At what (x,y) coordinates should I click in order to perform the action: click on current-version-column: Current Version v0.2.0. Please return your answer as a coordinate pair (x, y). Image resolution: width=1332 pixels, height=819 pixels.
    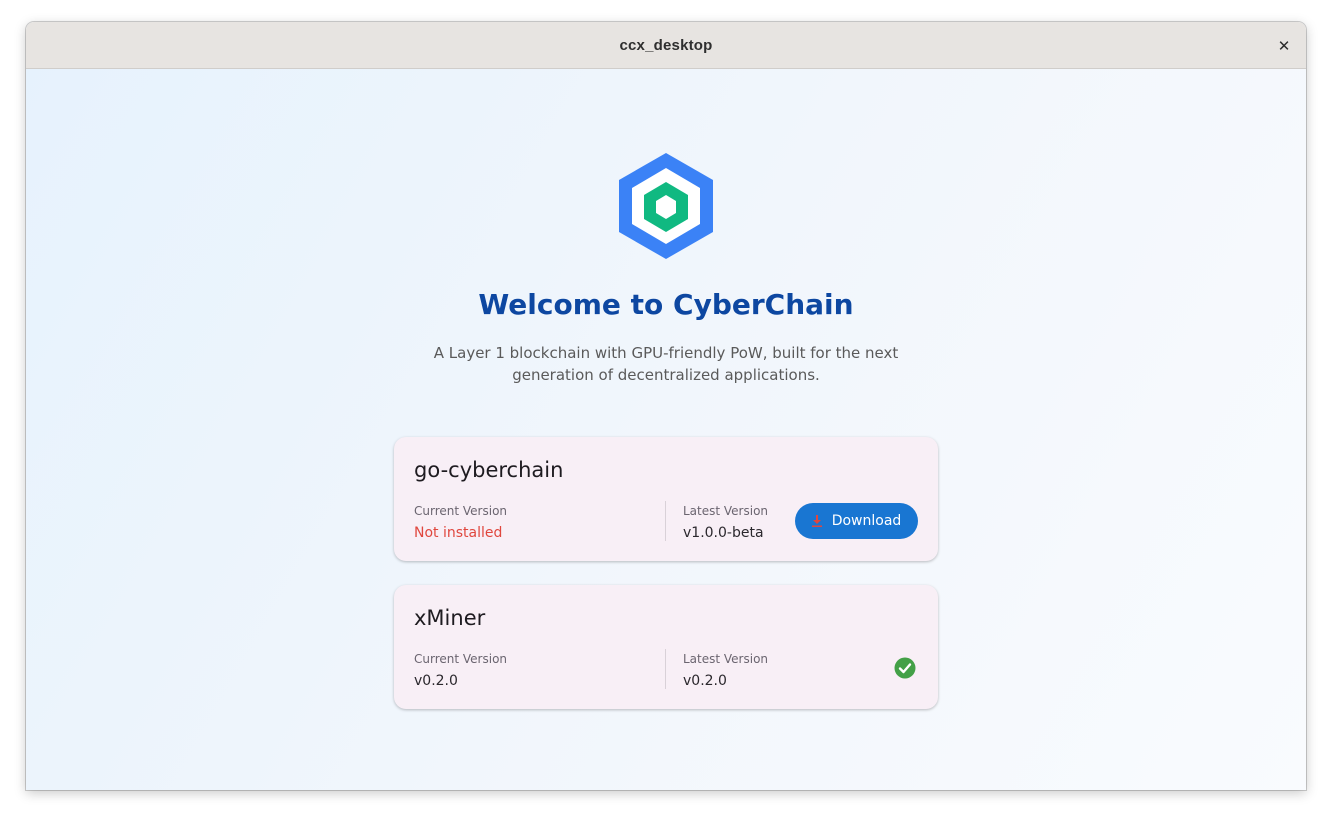
    Looking at the image, I should click on (460, 671).